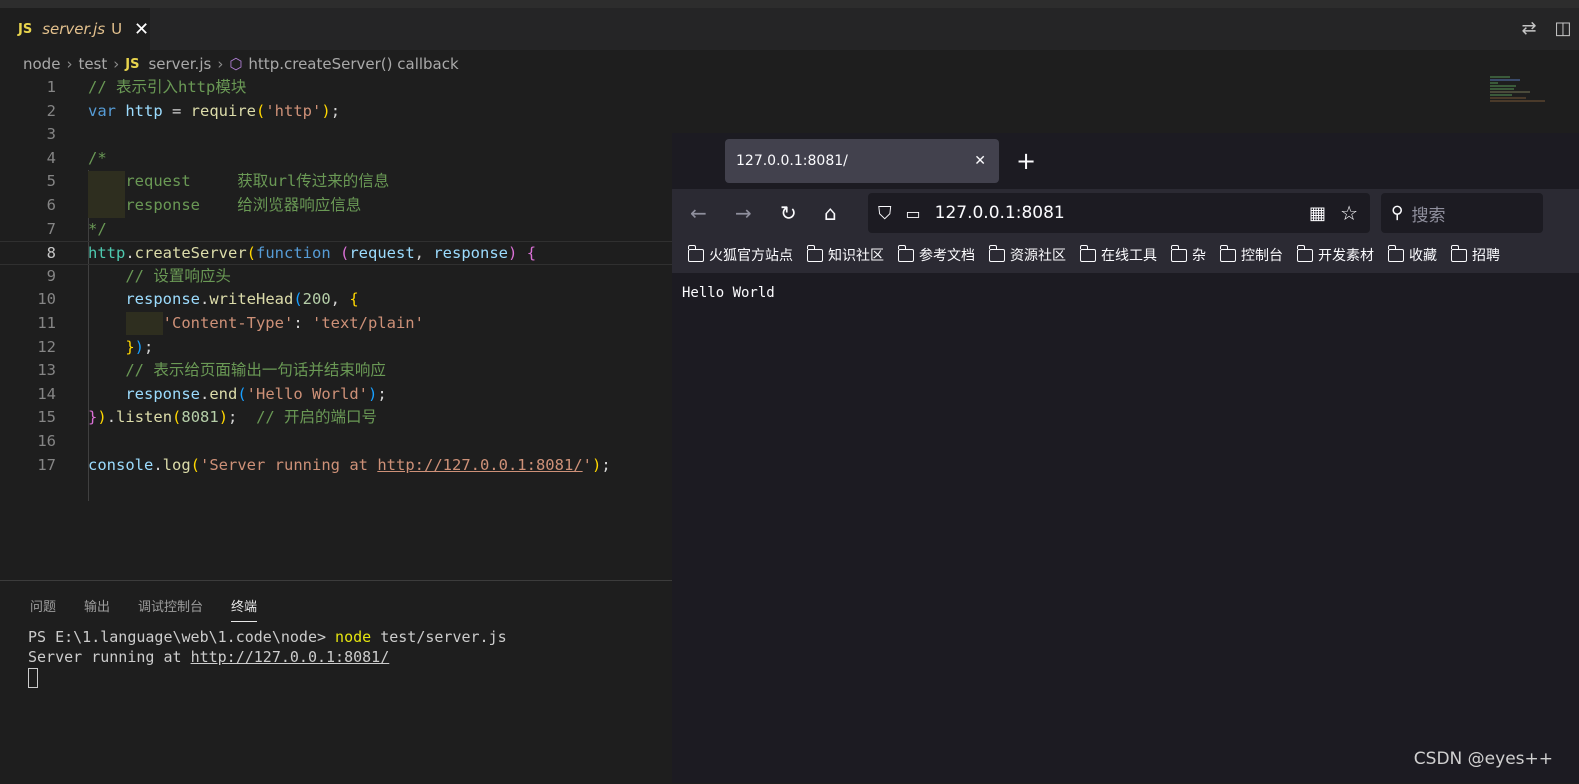 The height and width of the screenshot is (784, 1579). I want to click on bookmark-folder: 招聘, so click(1475, 254).